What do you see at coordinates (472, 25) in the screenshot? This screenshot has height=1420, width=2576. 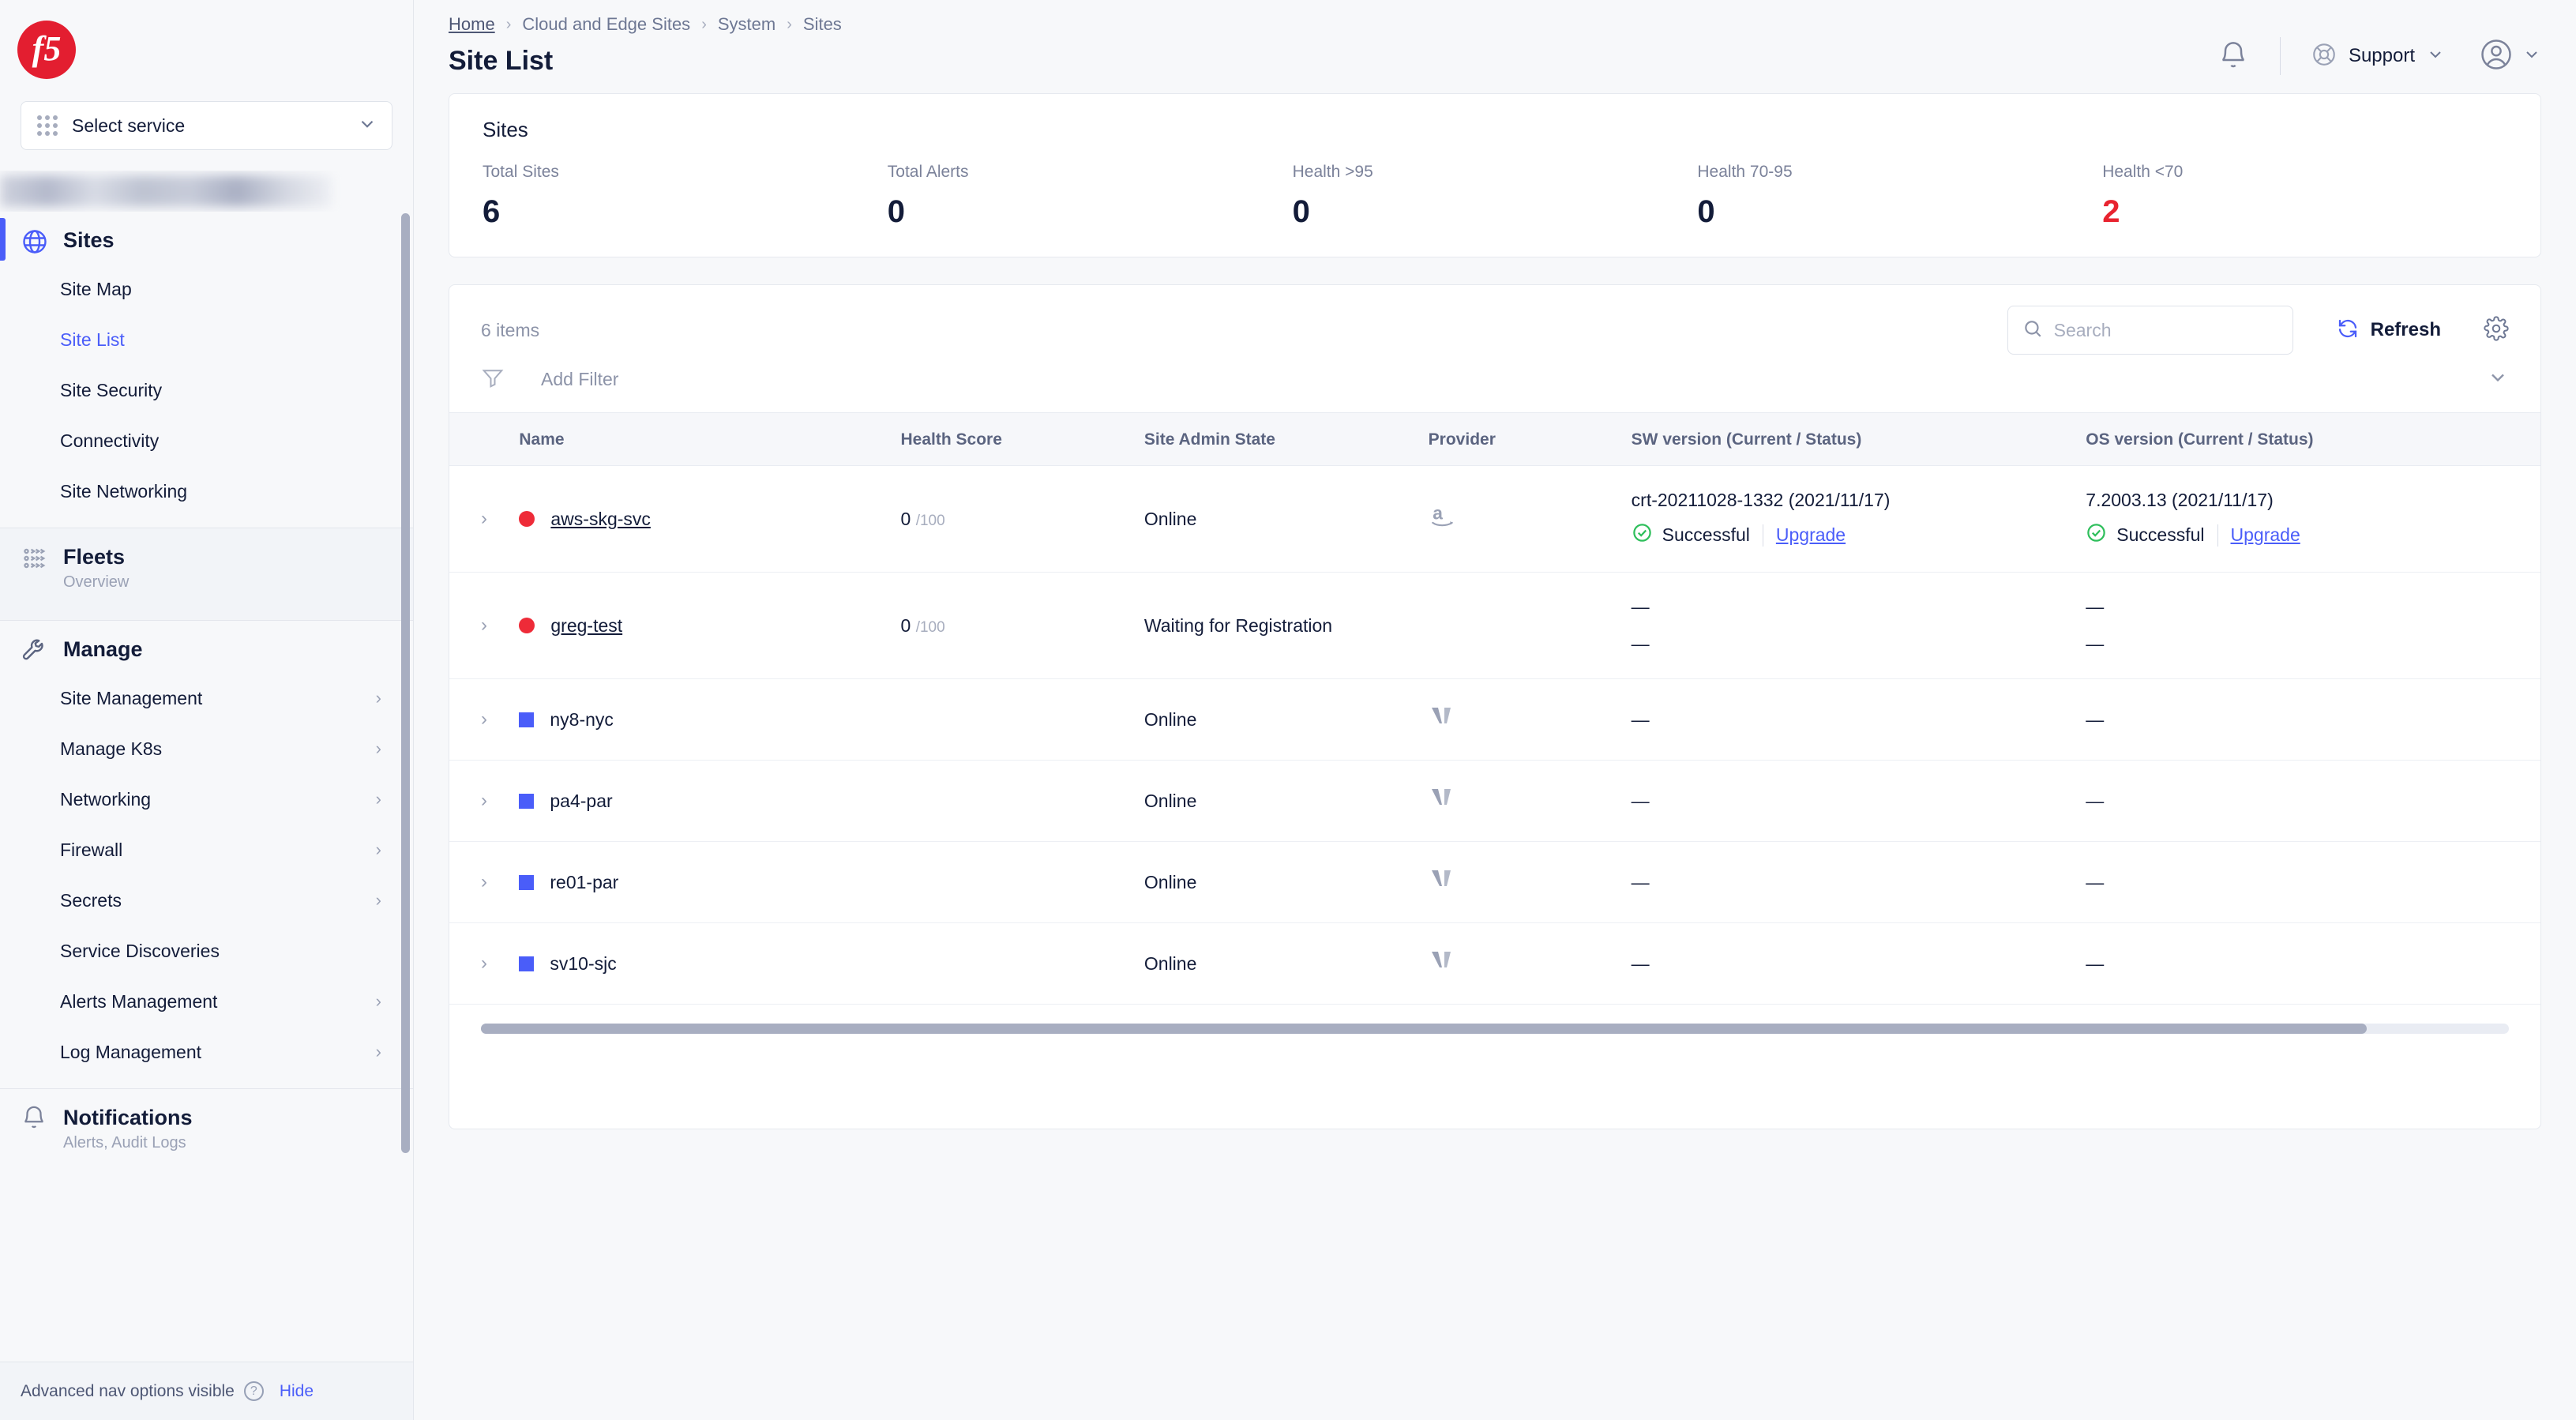 I see `breadcrumb-item-home: Home` at bounding box center [472, 25].